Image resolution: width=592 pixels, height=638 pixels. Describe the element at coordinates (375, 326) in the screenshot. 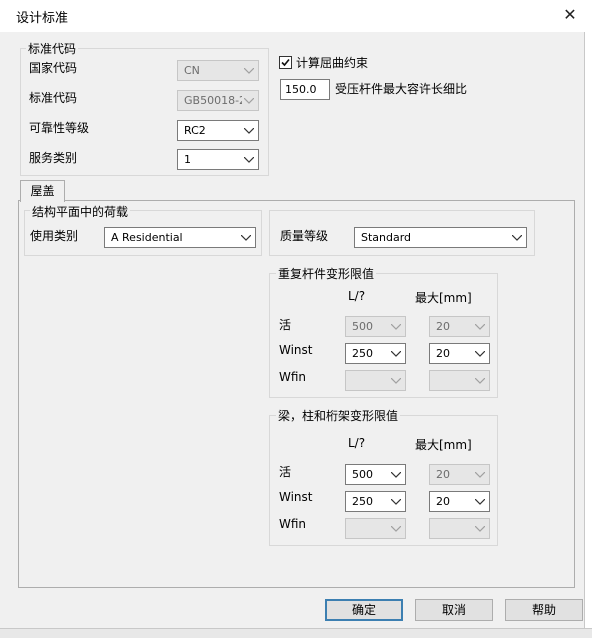

I see `repeated-live-l-select: 500` at that location.